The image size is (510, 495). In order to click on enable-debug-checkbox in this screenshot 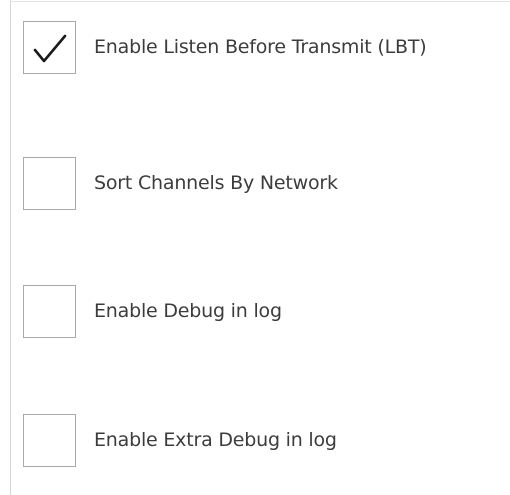, I will do `click(49, 311)`.